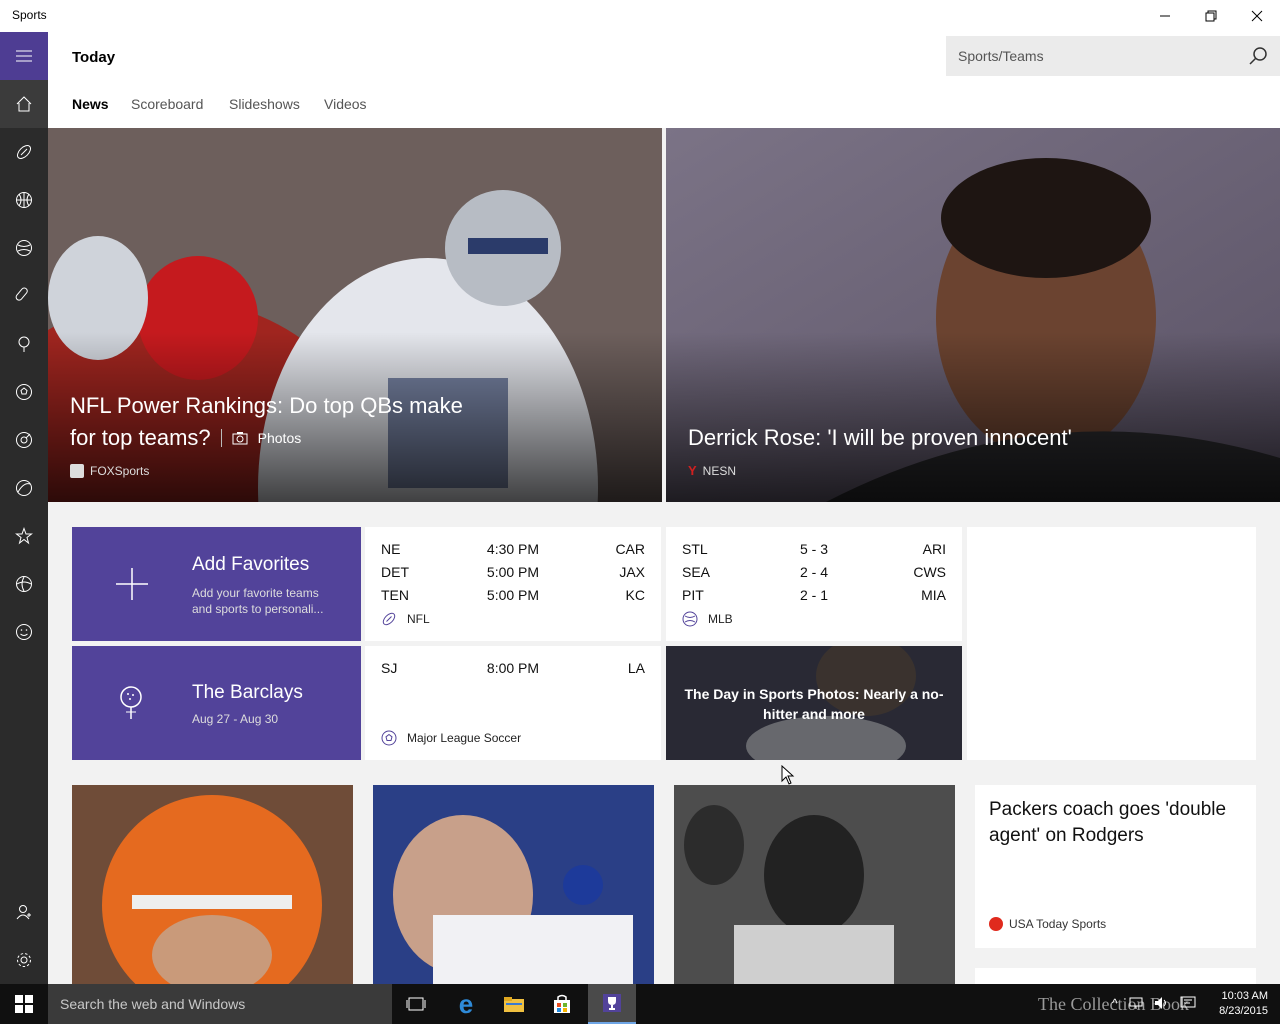 The image size is (1280, 1024). What do you see at coordinates (24, 488) in the screenshot?
I see `nav-racing` at bounding box center [24, 488].